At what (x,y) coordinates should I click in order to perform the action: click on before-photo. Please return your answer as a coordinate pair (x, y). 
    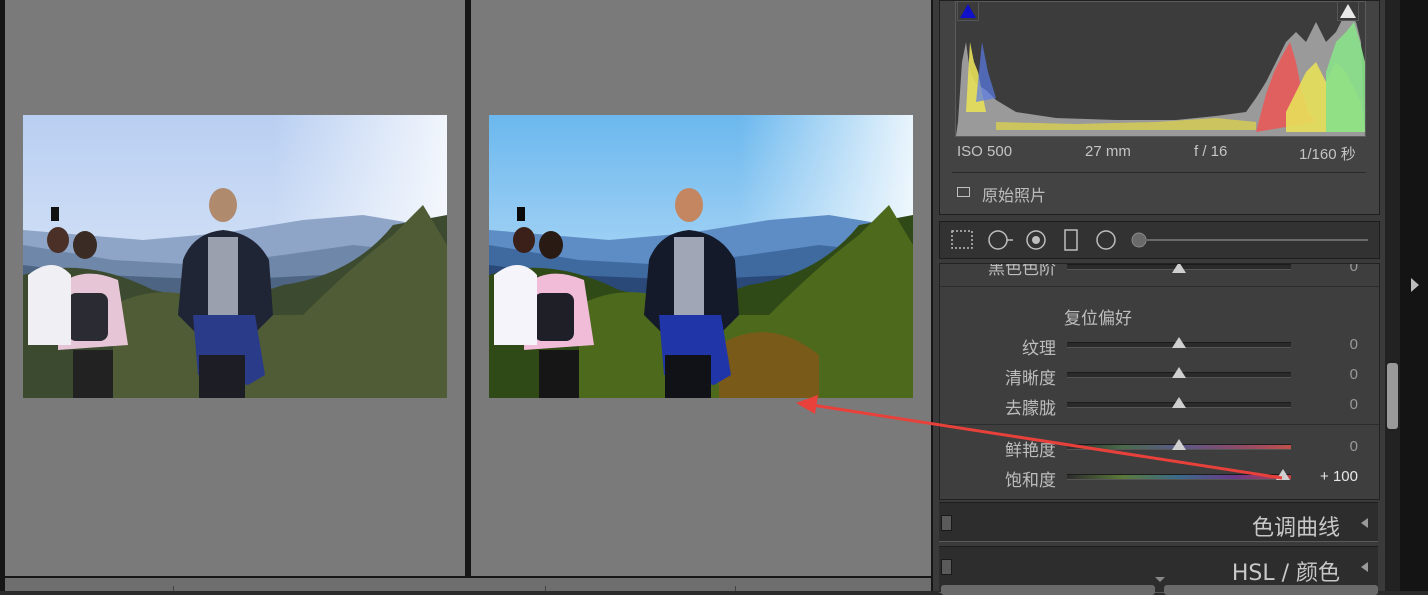
    Looking at the image, I should click on (235, 256).